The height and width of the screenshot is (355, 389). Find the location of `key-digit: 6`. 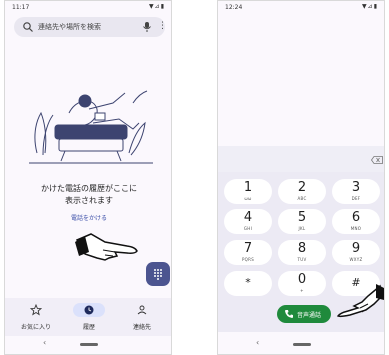

key-digit: 6 is located at coordinates (356, 217).